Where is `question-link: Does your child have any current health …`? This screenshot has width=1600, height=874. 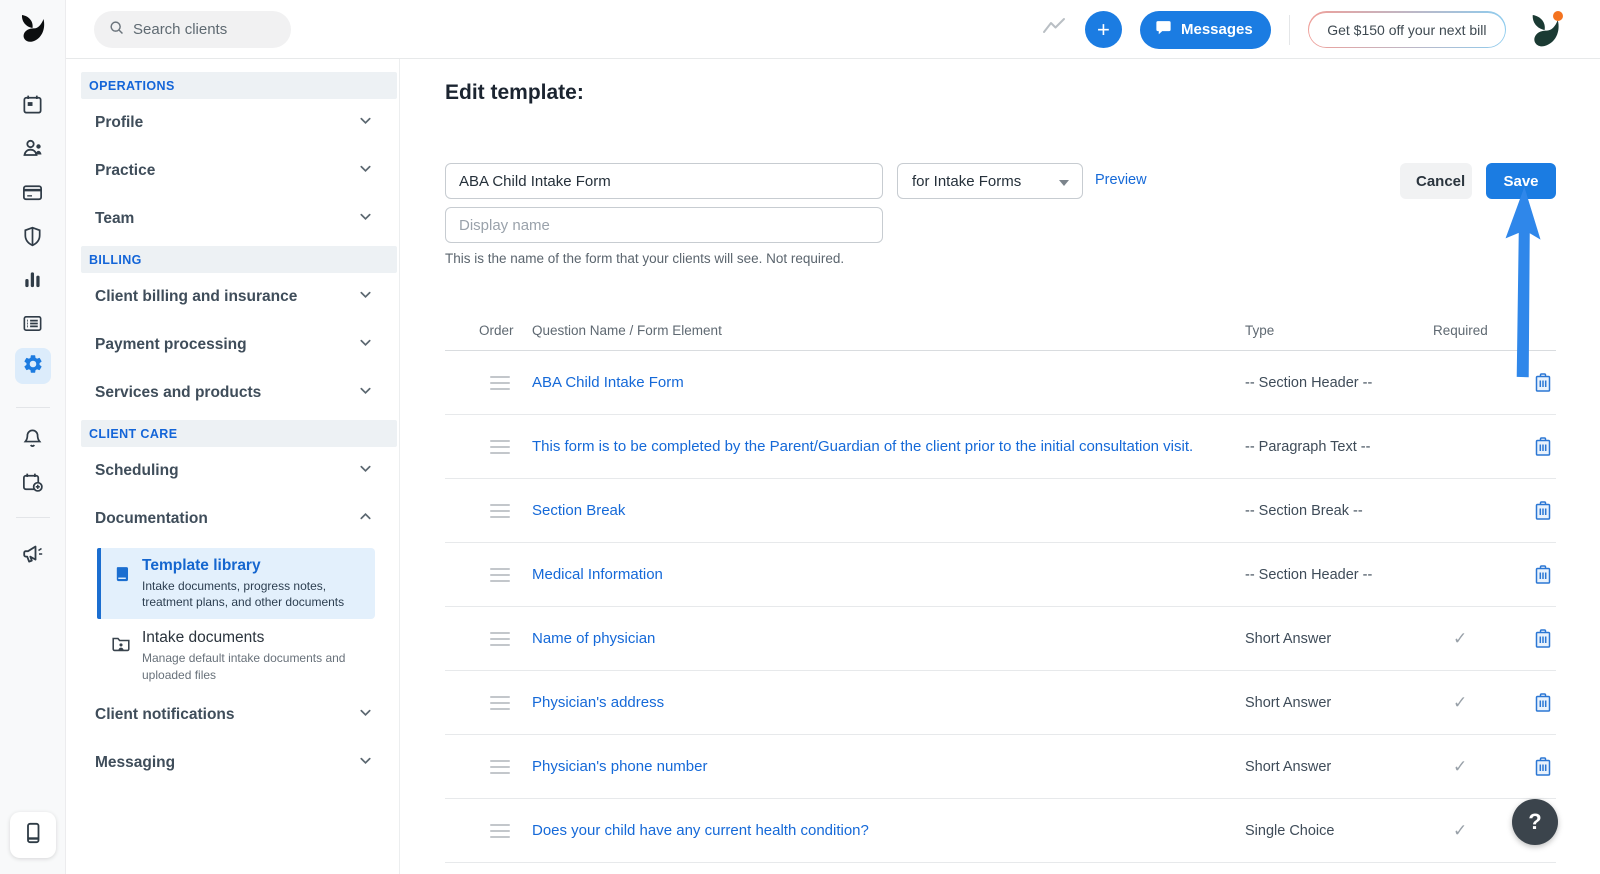
question-link: Does your child have any current health … is located at coordinates (888, 831).